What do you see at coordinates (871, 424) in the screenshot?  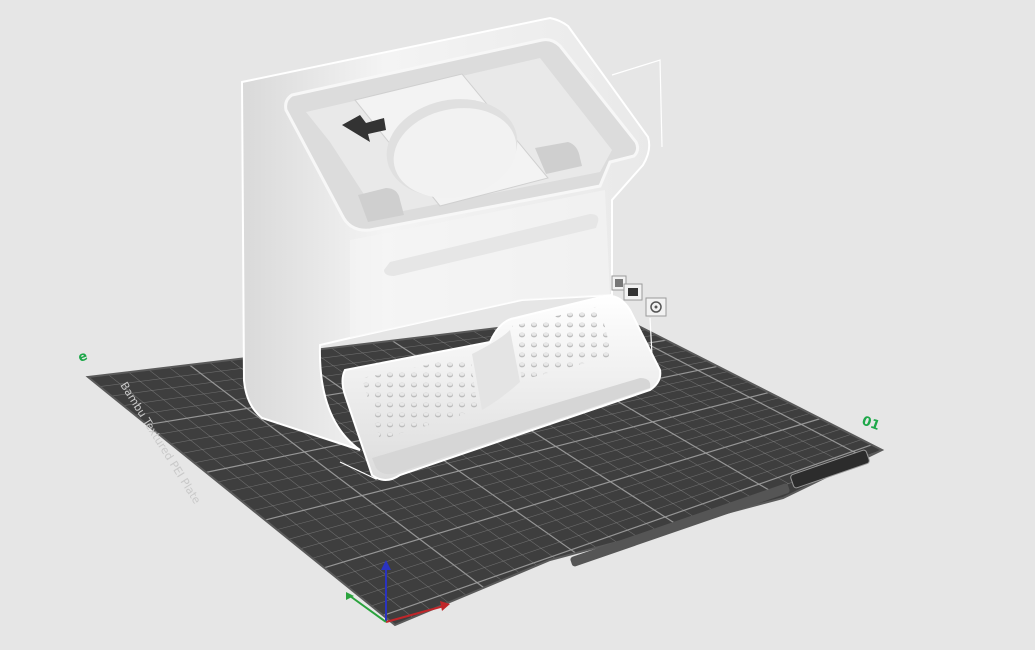 I see `plate-number-right: 01` at bounding box center [871, 424].